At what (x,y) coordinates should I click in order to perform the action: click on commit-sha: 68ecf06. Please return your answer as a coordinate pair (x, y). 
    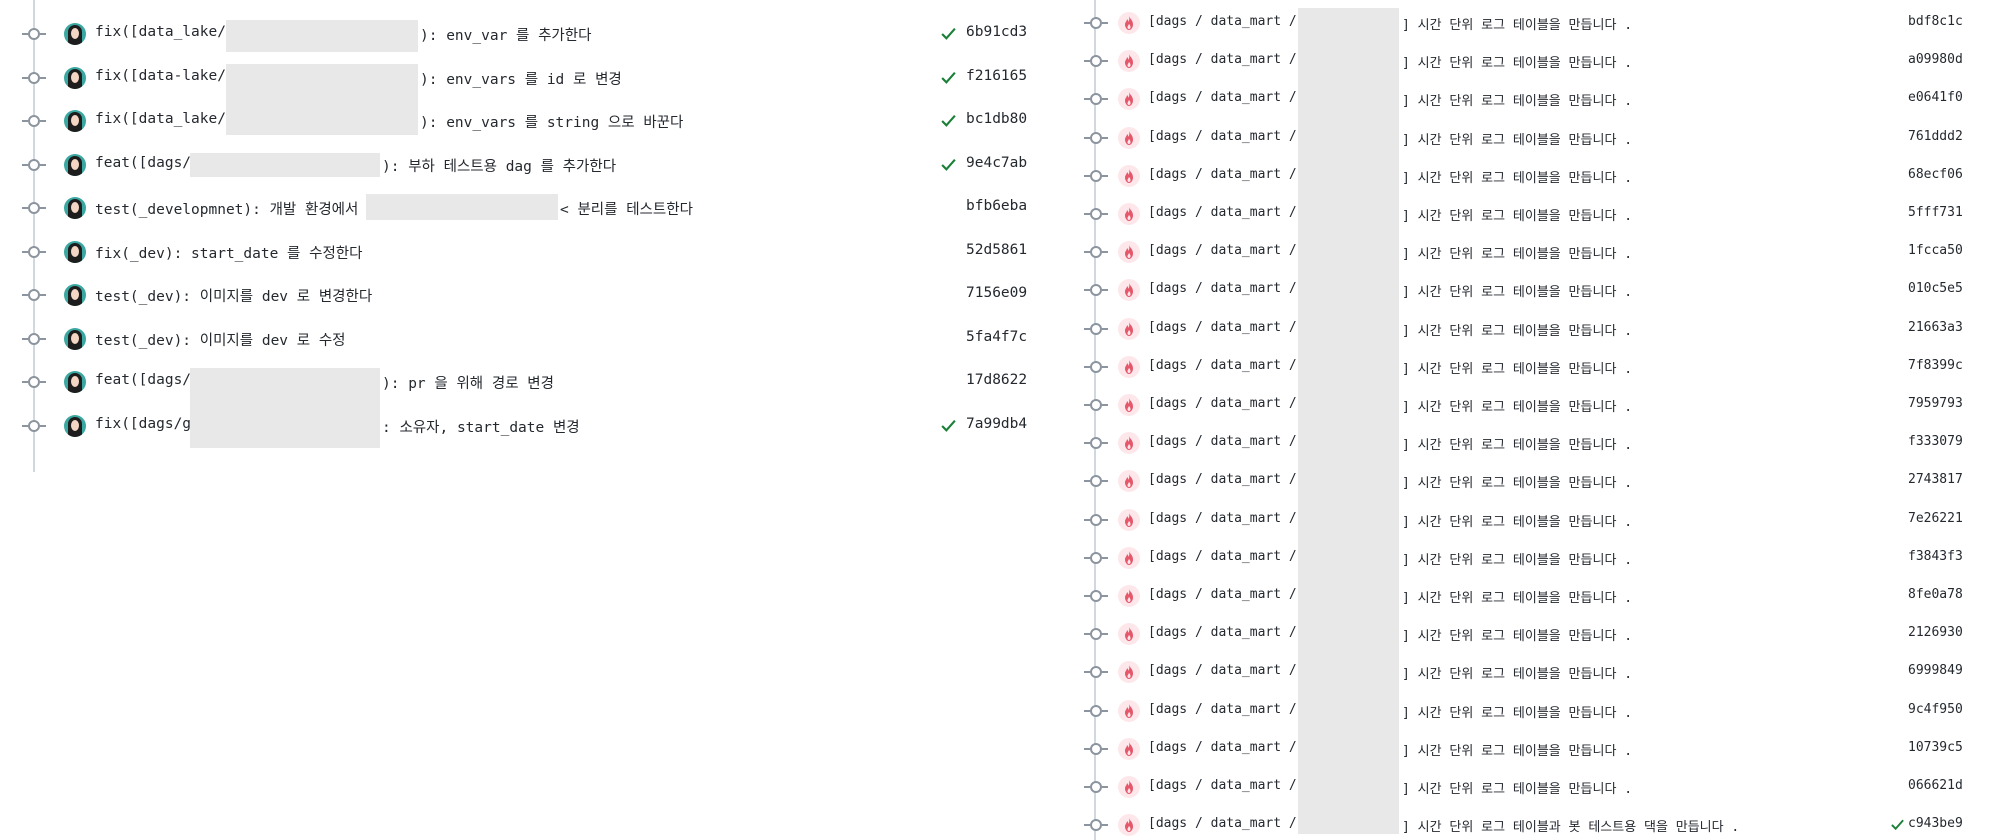
    Looking at the image, I should click on (1935, 174).